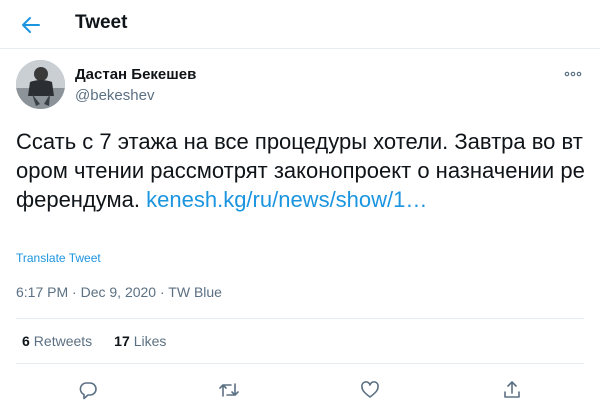  I want to click on share-button, so click(512, 390).